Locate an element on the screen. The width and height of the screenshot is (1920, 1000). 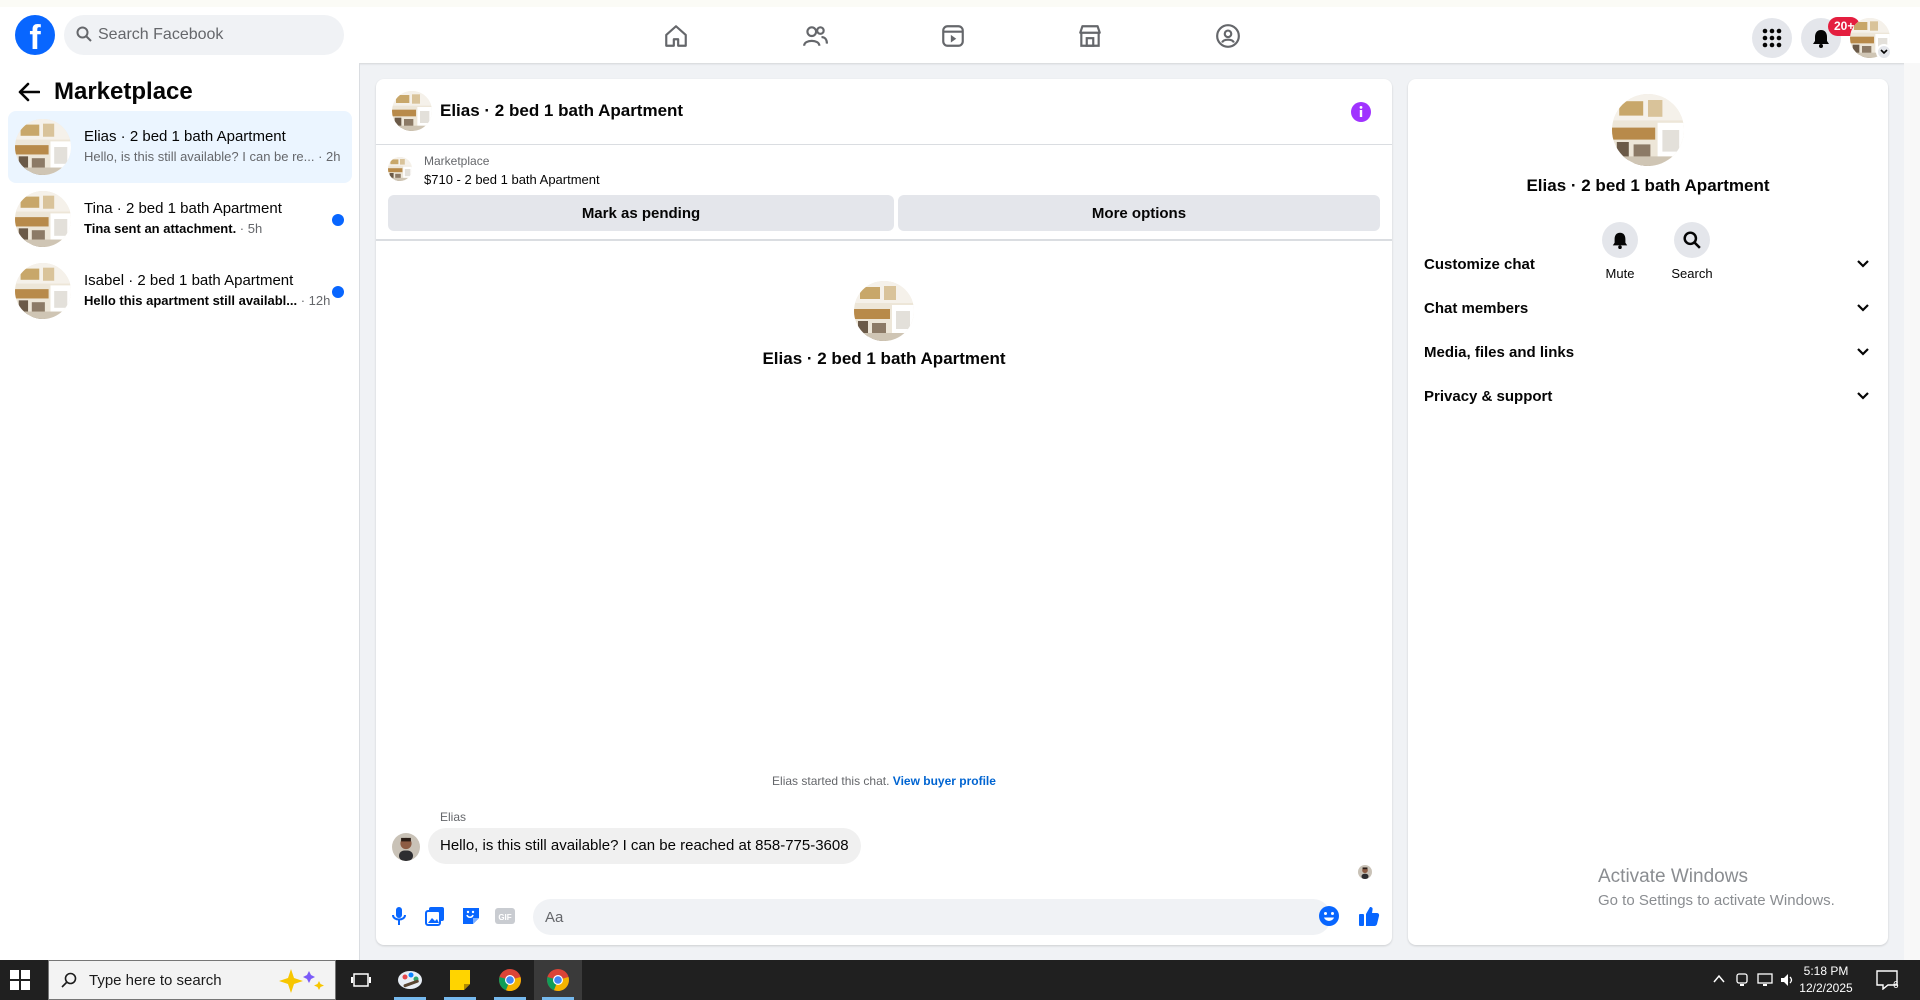
meet-now-icon is located at coordinates (1742, 980).